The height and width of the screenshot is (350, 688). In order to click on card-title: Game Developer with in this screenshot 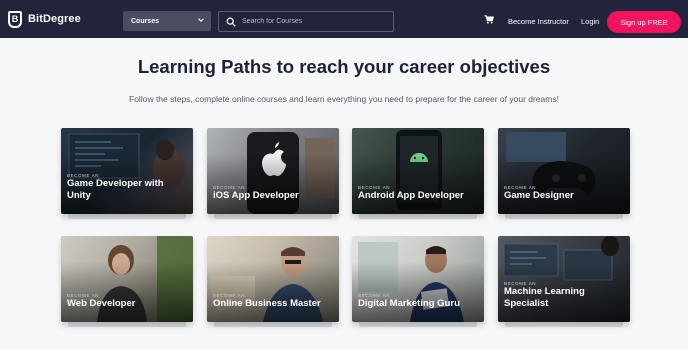, I will do `click(115, 183)`.